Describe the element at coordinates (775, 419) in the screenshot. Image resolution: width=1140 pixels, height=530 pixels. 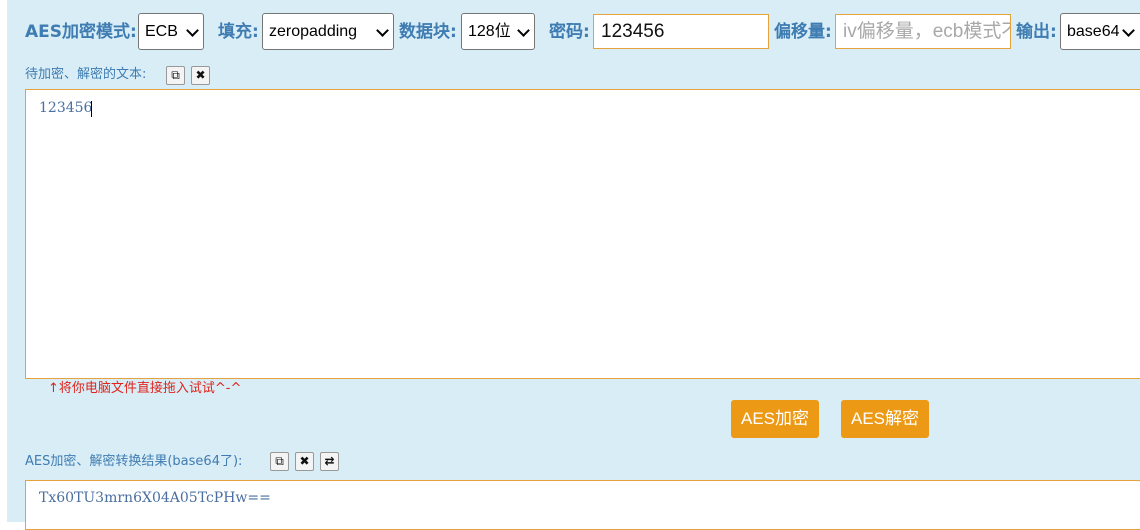
I see `encrypt-button: AES加密` at that location.